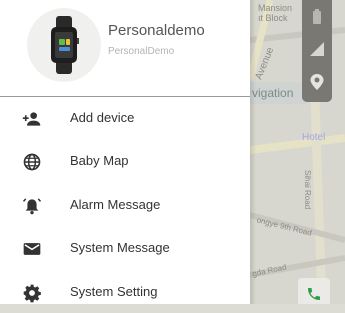 The height and width of the screenshot is (313, 345). Describe the element at coordinates (120, 247) in the screenshot. I see `menu-item-label: System Message` at that location.